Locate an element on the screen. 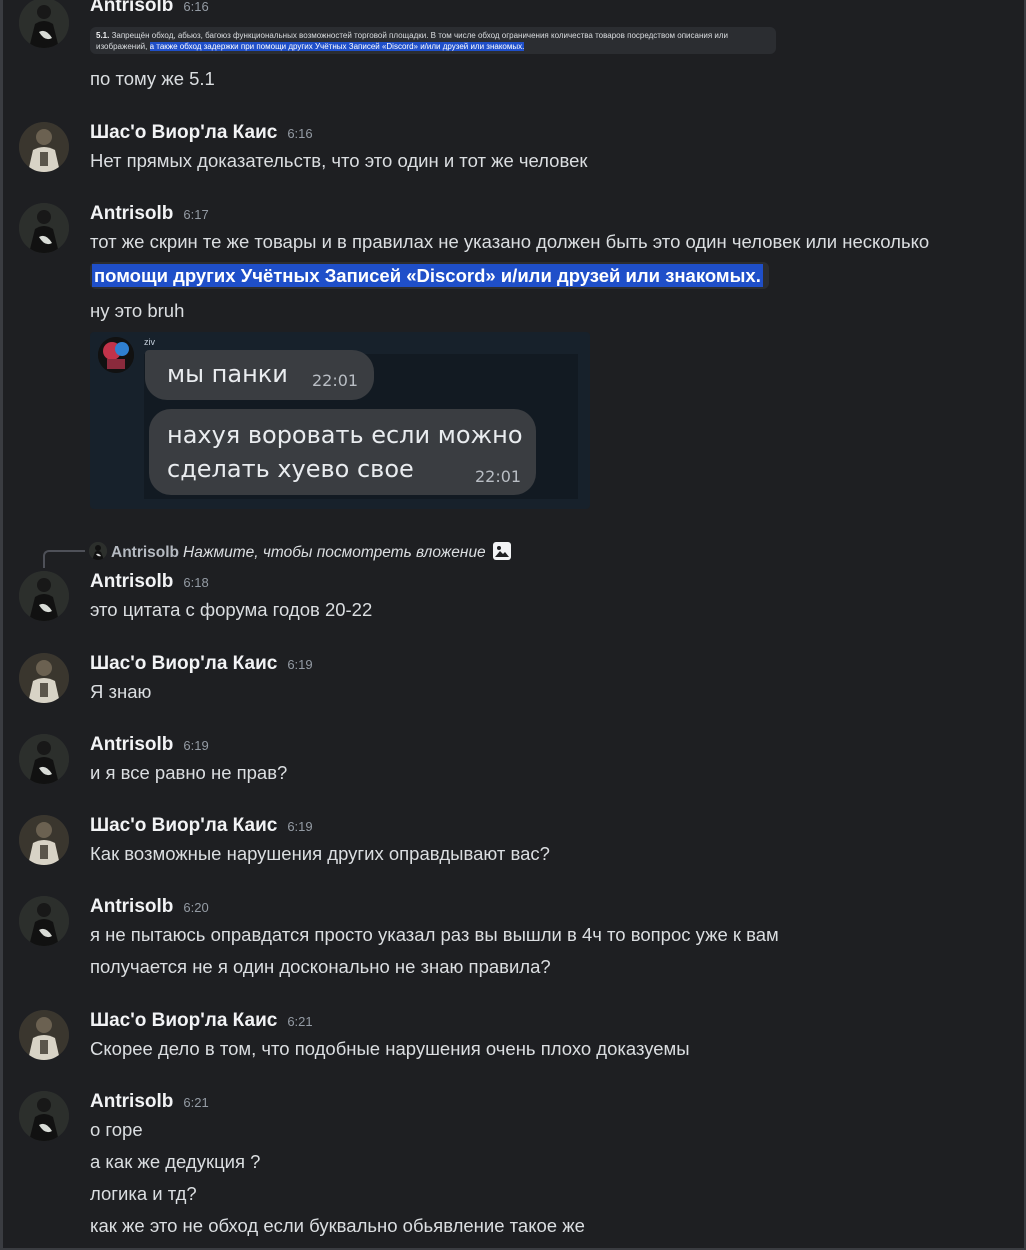 The height and width of the screenshot is (1250, 1026). reply-connector is located at coordinates (64, 559).